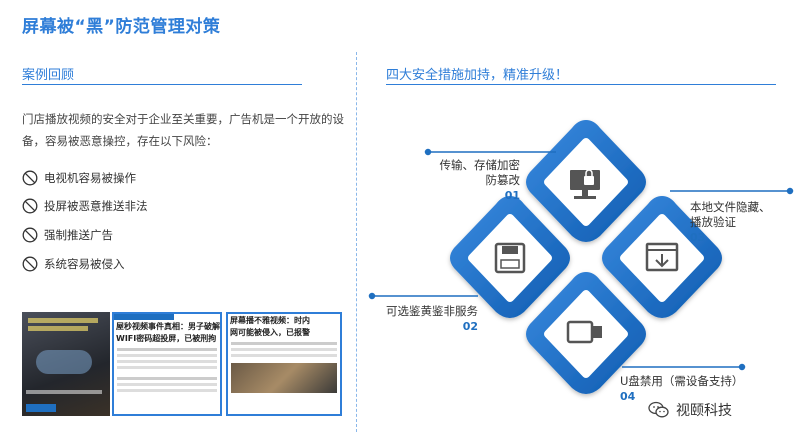  Describe the element at coordinates (356, 242) in the screenshot. I see `column-divider` at that location.